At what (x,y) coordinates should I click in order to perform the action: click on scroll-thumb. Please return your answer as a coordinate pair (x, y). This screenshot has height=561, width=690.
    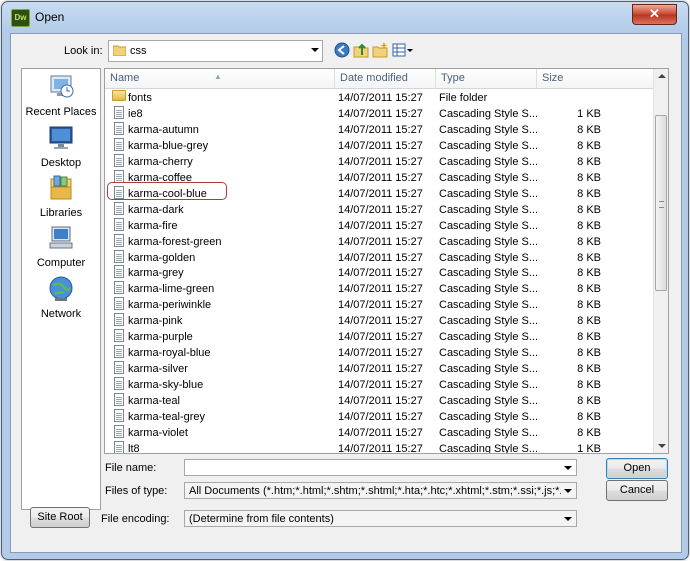
    Looking at the image, I should click on (661, 203).